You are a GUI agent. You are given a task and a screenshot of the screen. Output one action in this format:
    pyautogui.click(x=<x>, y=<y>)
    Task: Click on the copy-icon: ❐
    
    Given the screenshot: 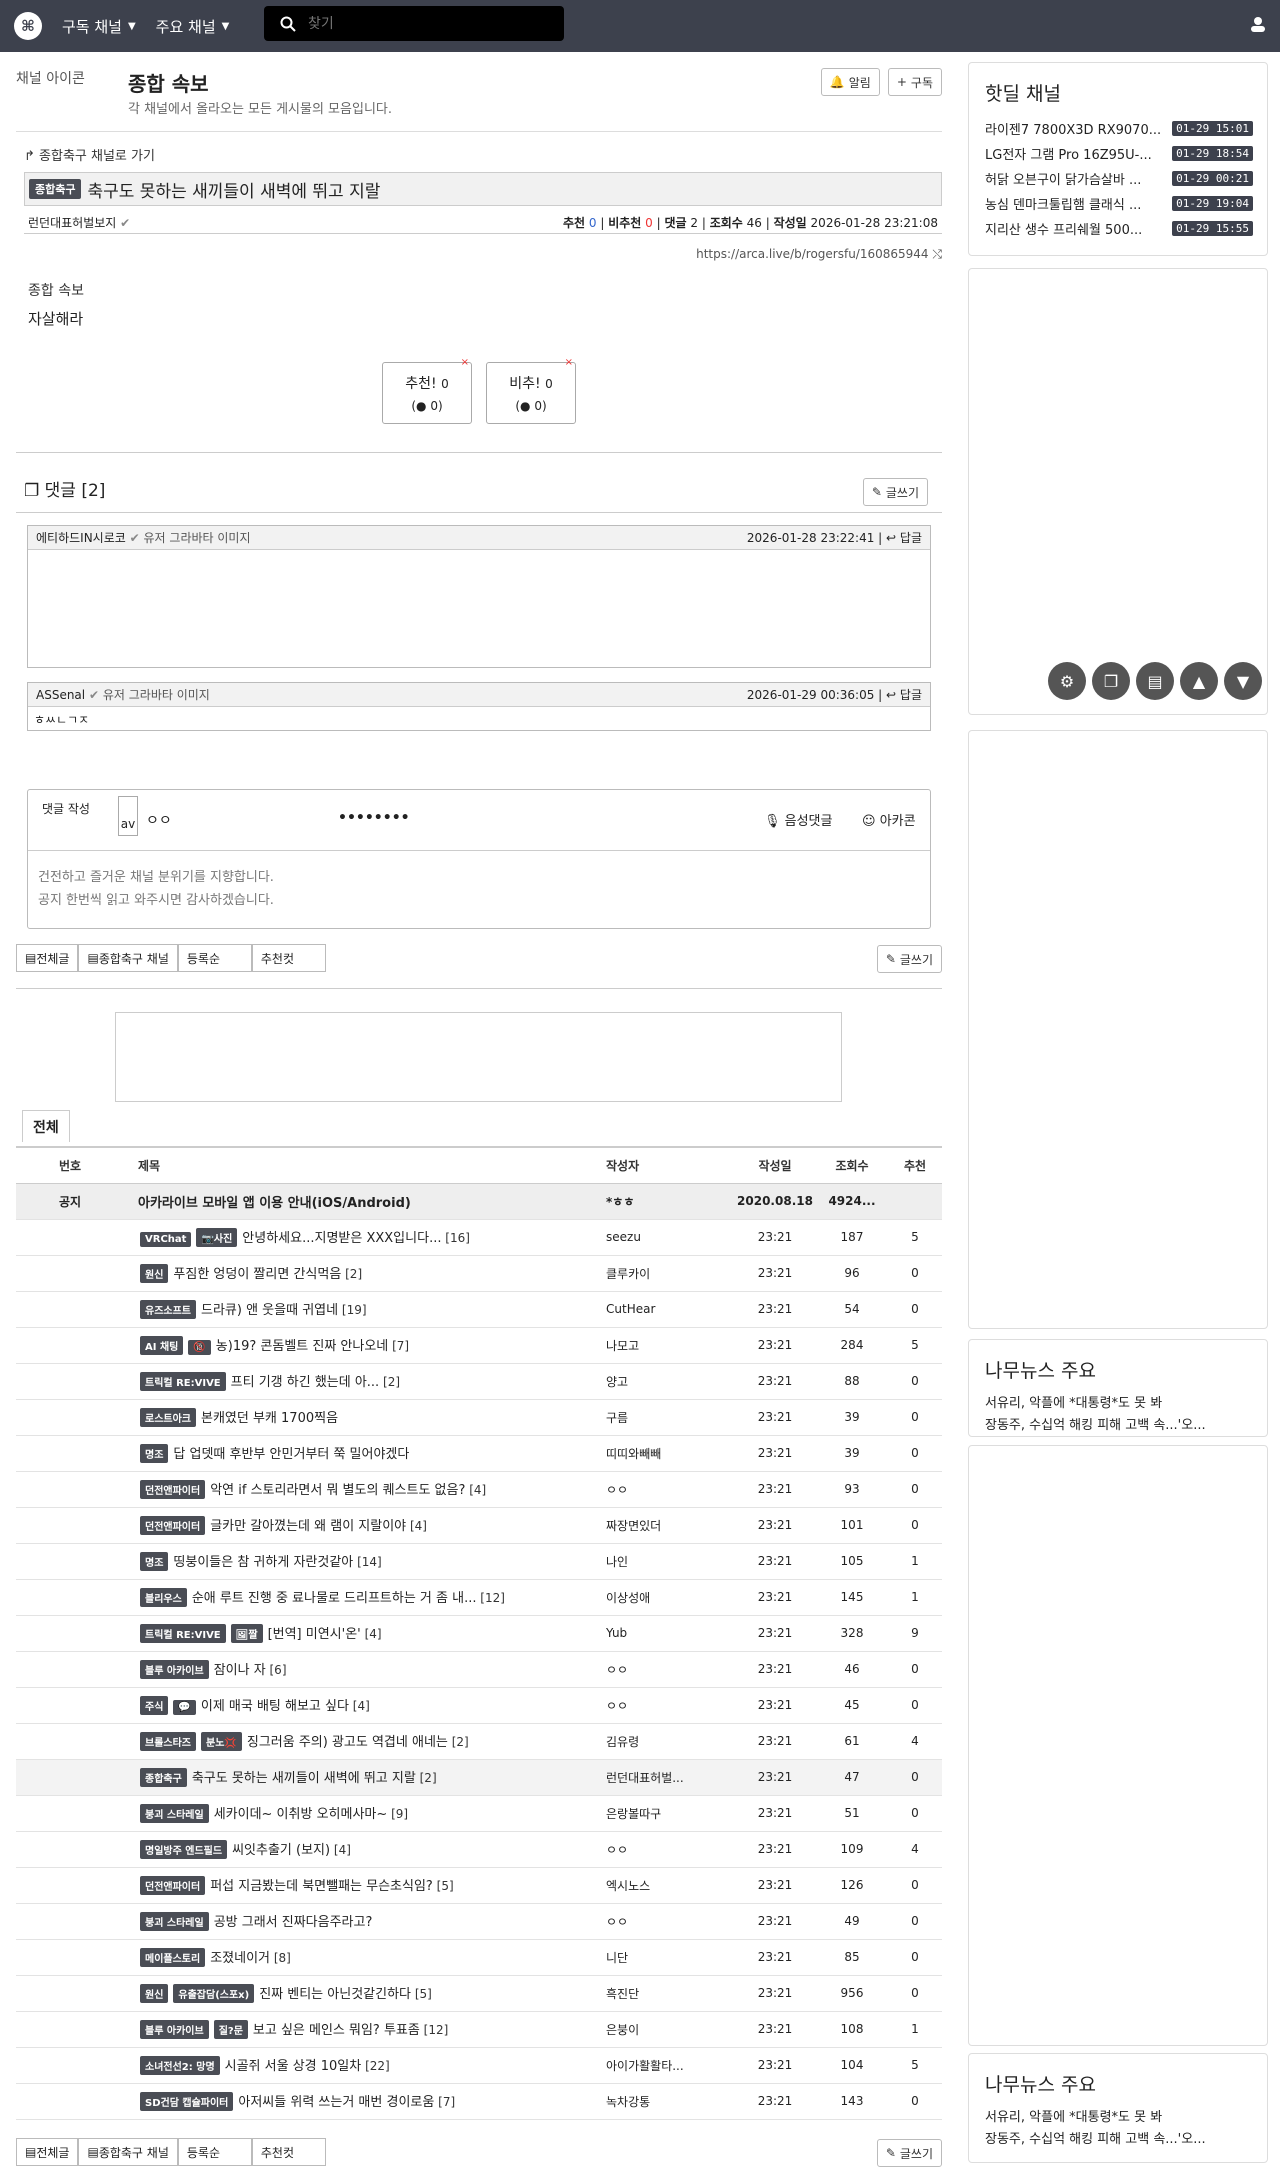 What is the action you would take?
    pyautogui.click(x=1111, y=681)
    